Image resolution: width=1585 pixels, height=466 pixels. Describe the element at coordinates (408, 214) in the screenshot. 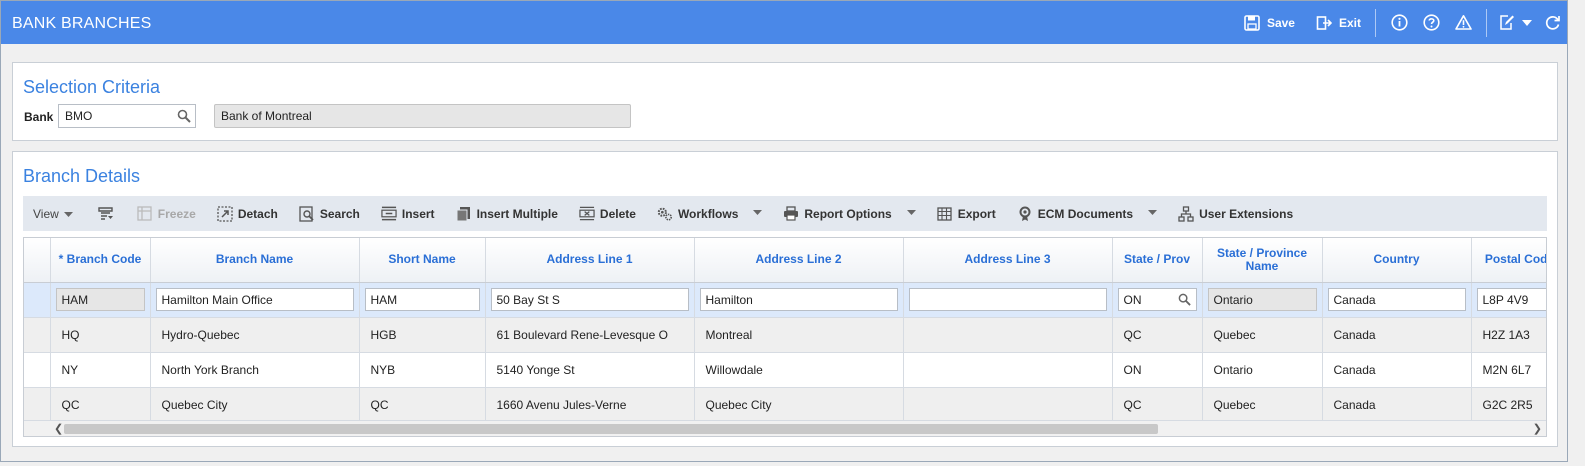

I see `insert-button: Insert` at that location.